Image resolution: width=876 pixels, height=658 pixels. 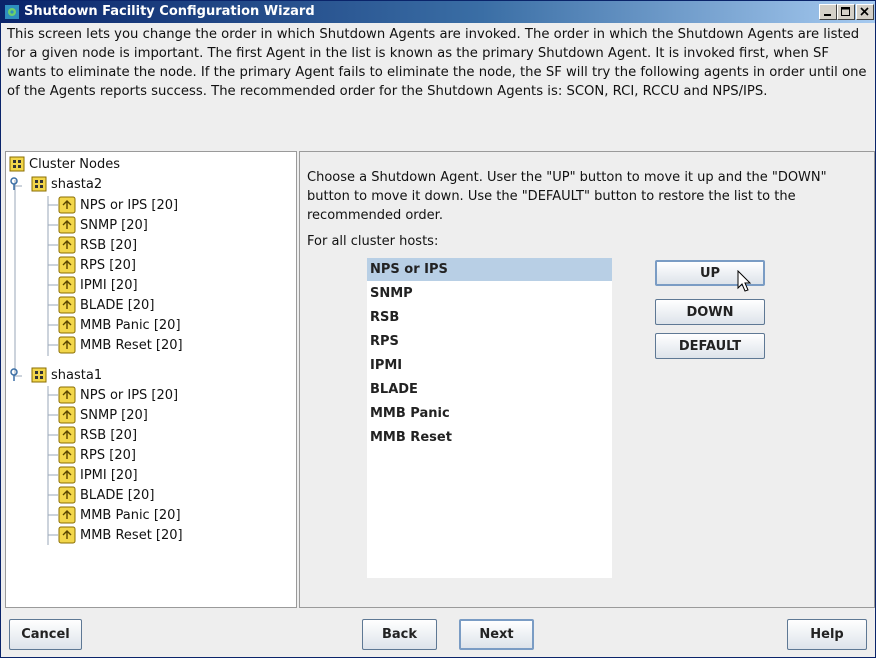 What do you see at coordinates (17, 164) in the screenshot?
I see `cluster-icon` at bounding box center [17, 164].